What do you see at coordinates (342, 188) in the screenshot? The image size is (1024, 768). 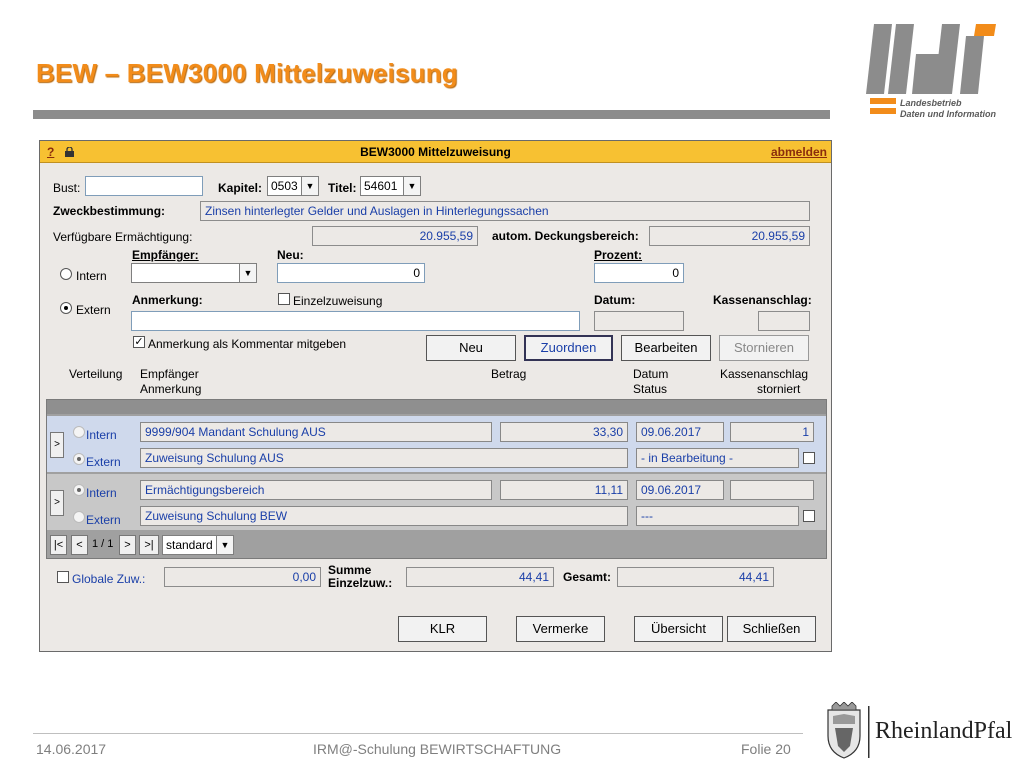 I see `titel-label: Titel:` at bounding box center [342, 188].